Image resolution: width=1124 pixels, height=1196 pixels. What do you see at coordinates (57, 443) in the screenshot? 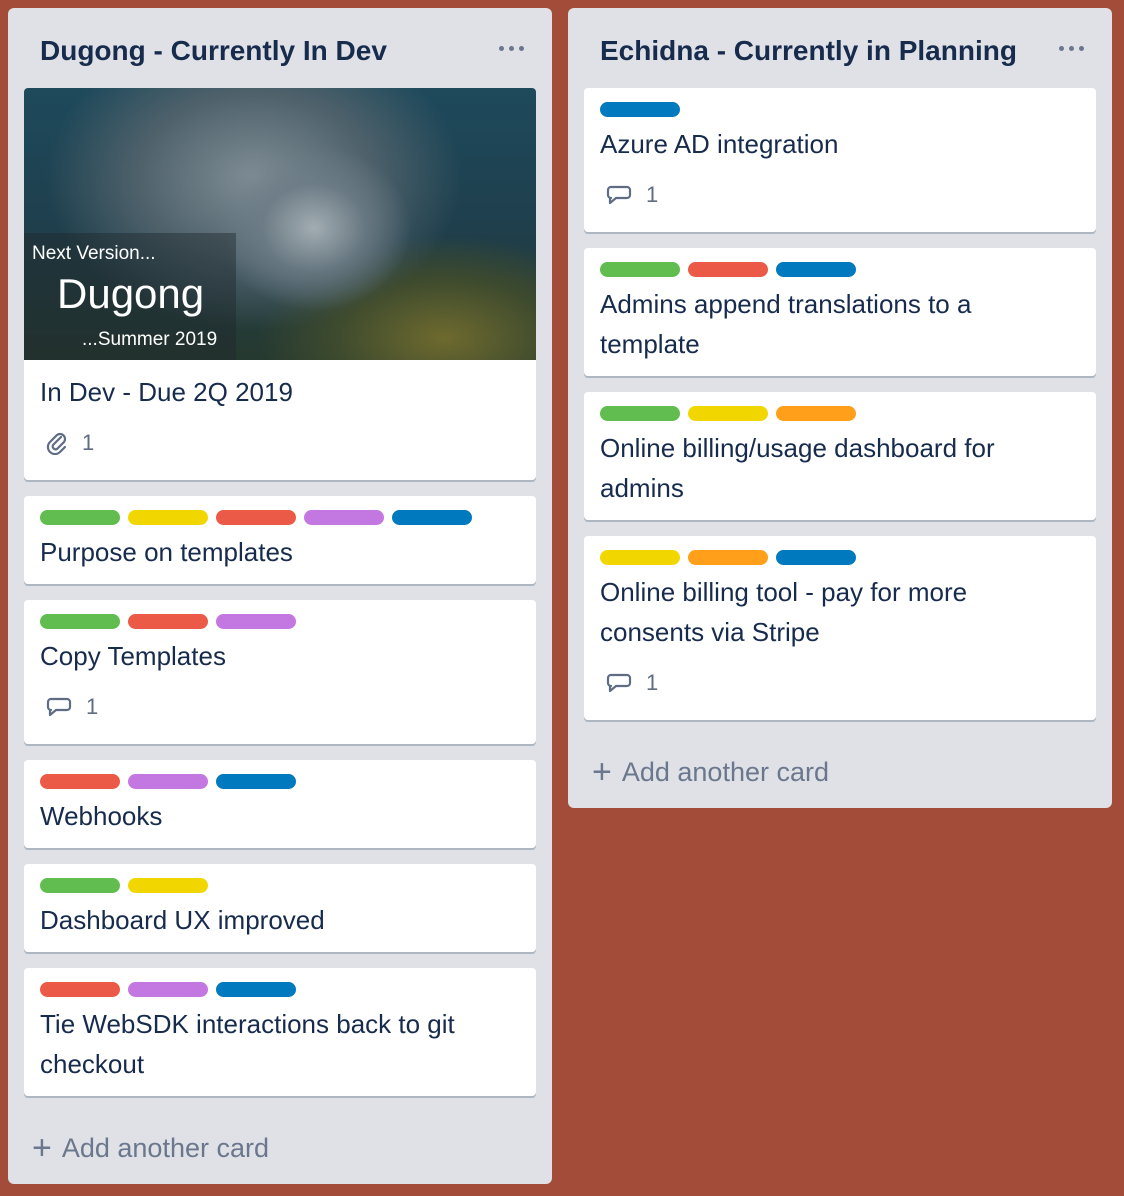
I see `paperclip-icon` at bounding box center [57, 443].